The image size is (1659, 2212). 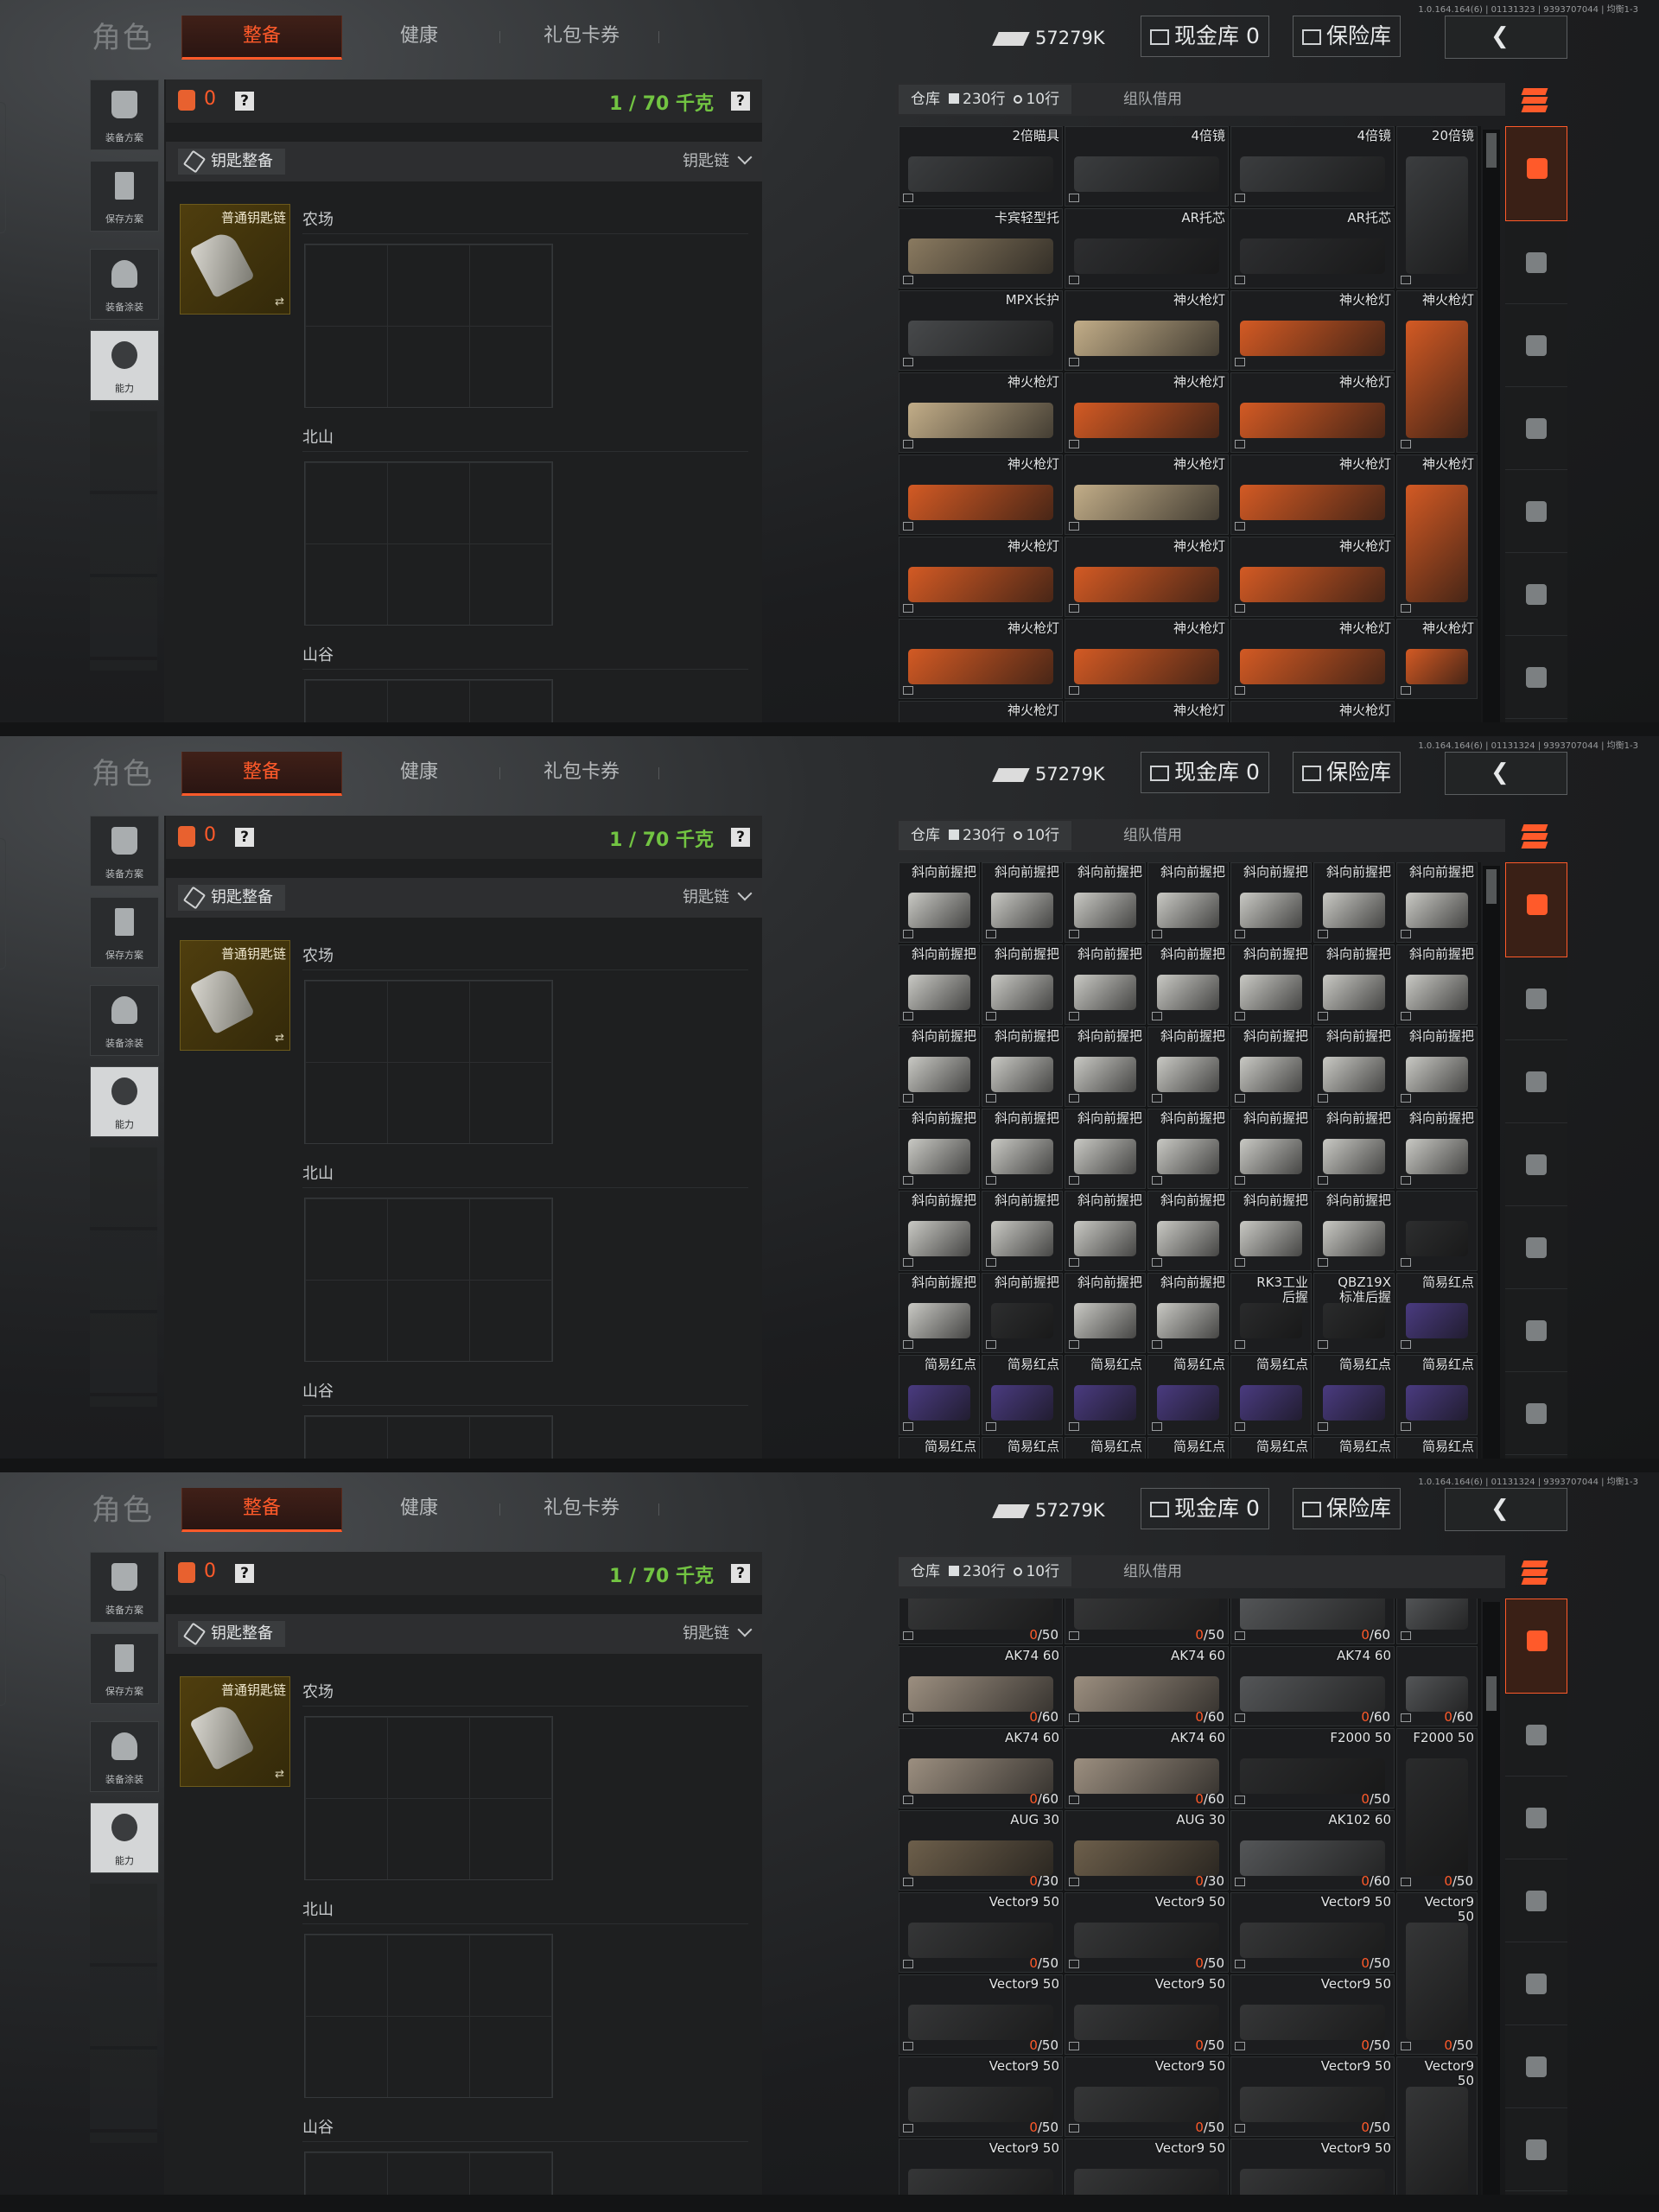 I want to click on inventory-item: 0/60, so click(x=1312, y=1621).